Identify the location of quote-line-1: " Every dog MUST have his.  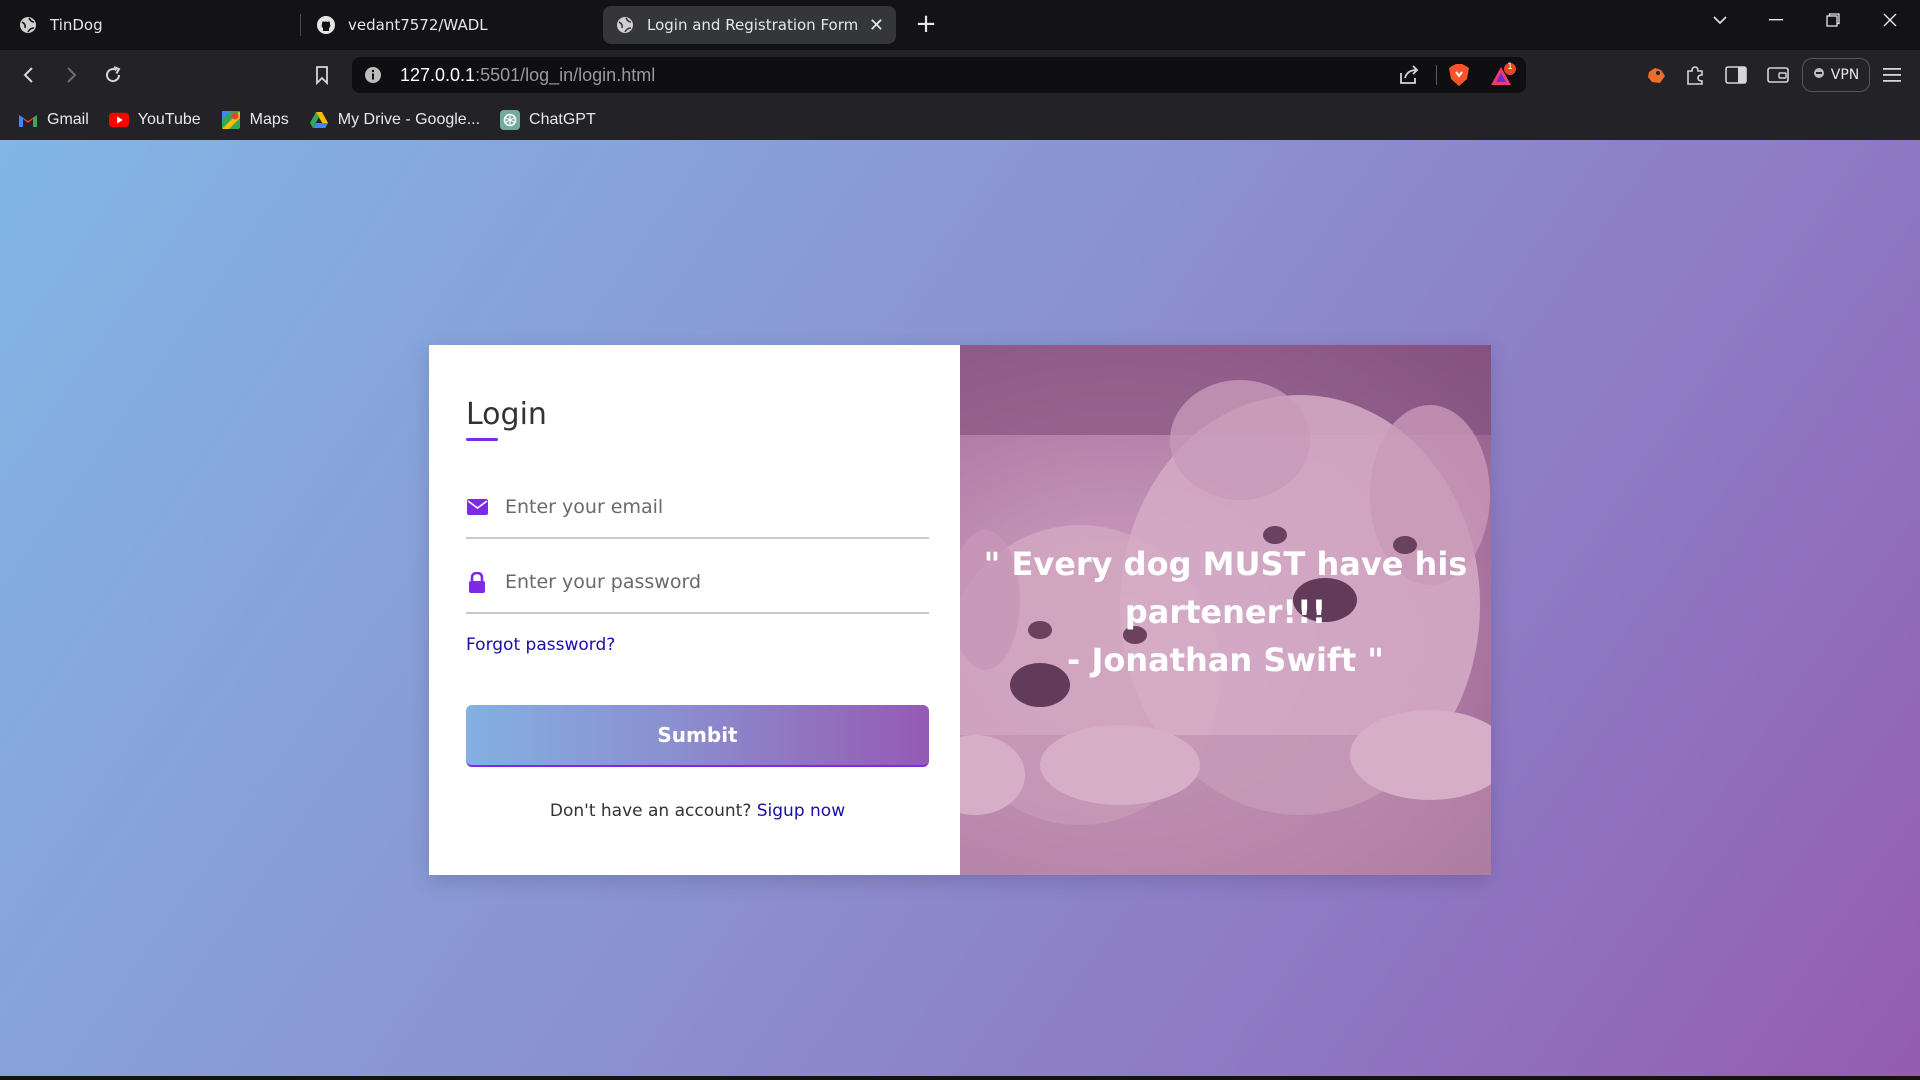
(1225, 564).